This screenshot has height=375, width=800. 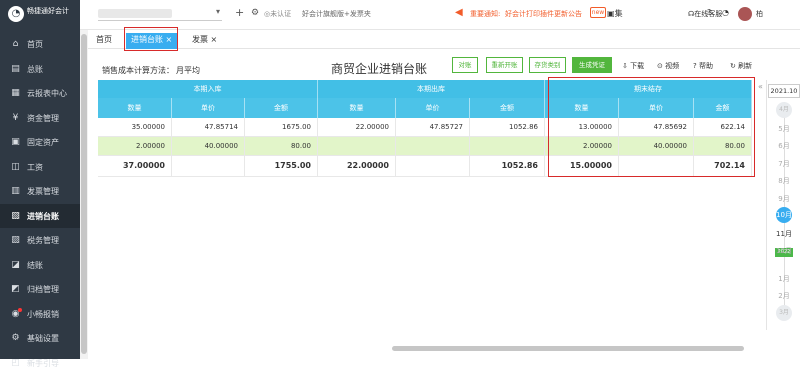 What do you see at coordinates (281, 166) in the screenshot?
I see `table-cell: 1755.00` at bounding box center [281, 166].